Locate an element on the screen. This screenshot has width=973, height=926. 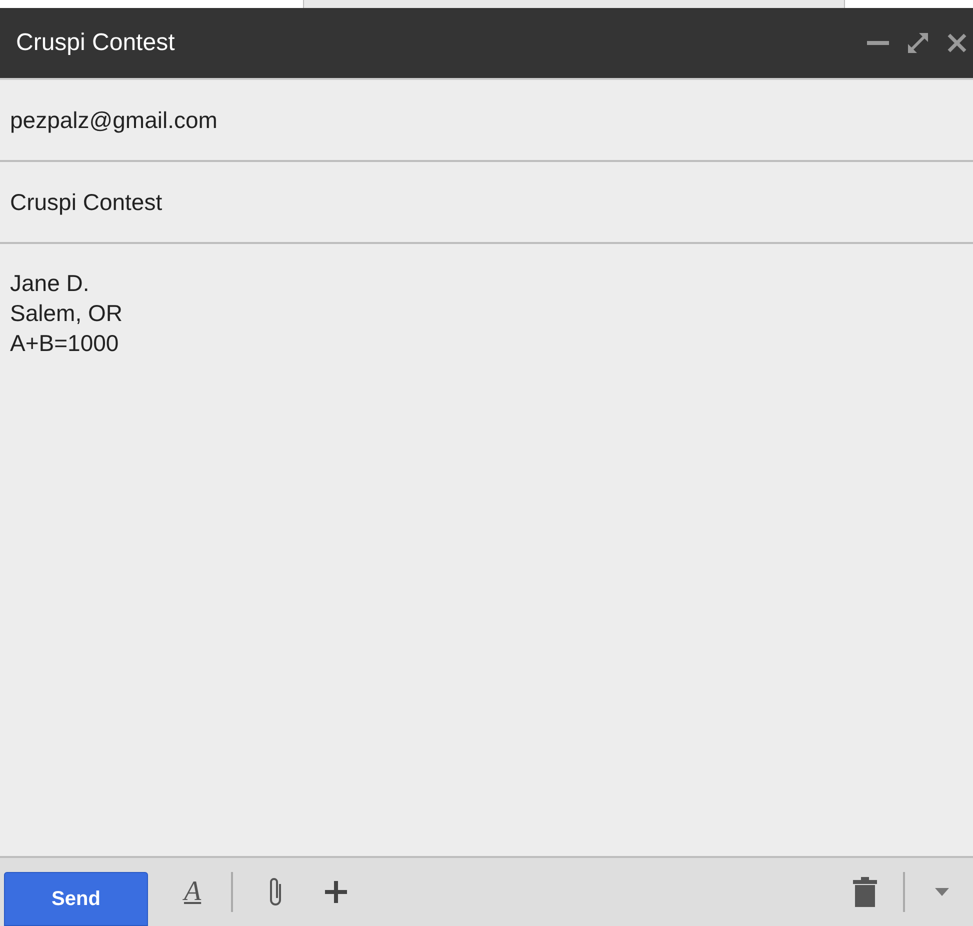
window-title: Cruspi Contest is located at coordinates (95, 43).